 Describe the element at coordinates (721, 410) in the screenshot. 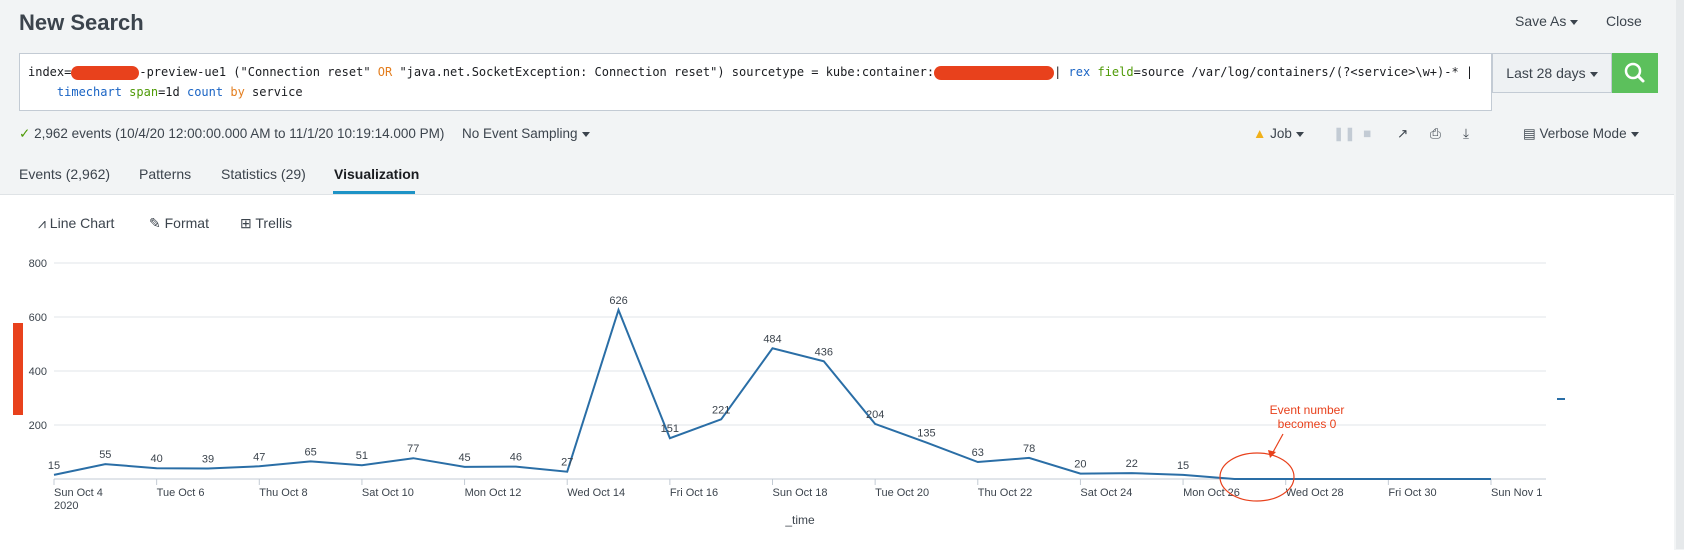

I see `data-label: 221` at that location.